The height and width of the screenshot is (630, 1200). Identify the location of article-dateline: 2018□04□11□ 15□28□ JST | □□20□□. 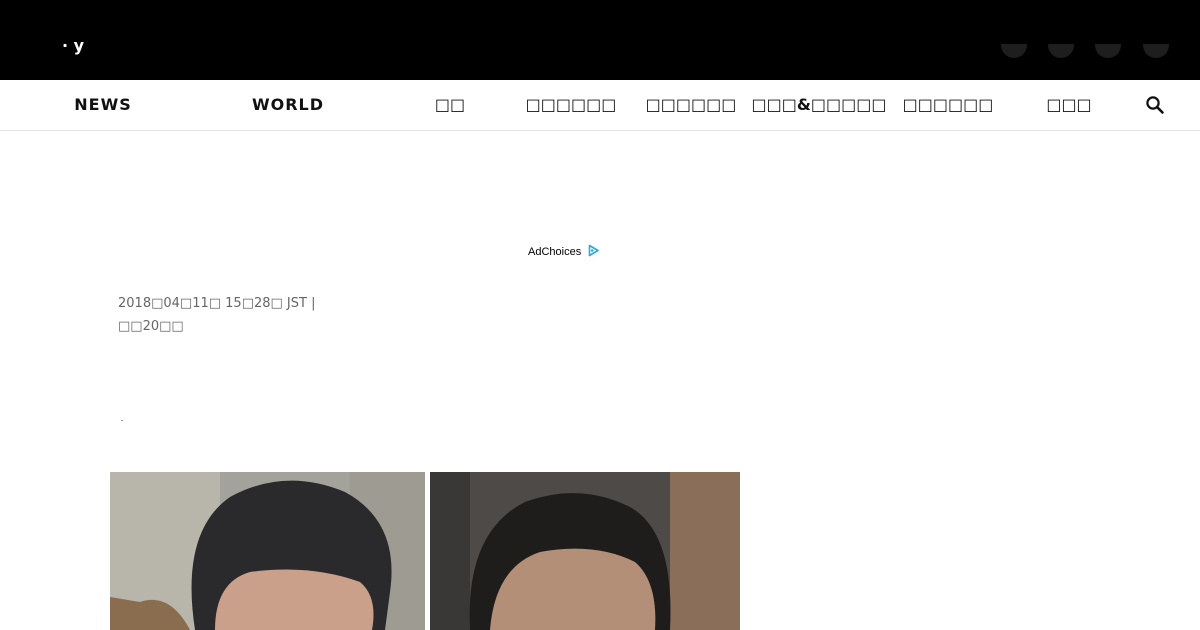
(216, 315).